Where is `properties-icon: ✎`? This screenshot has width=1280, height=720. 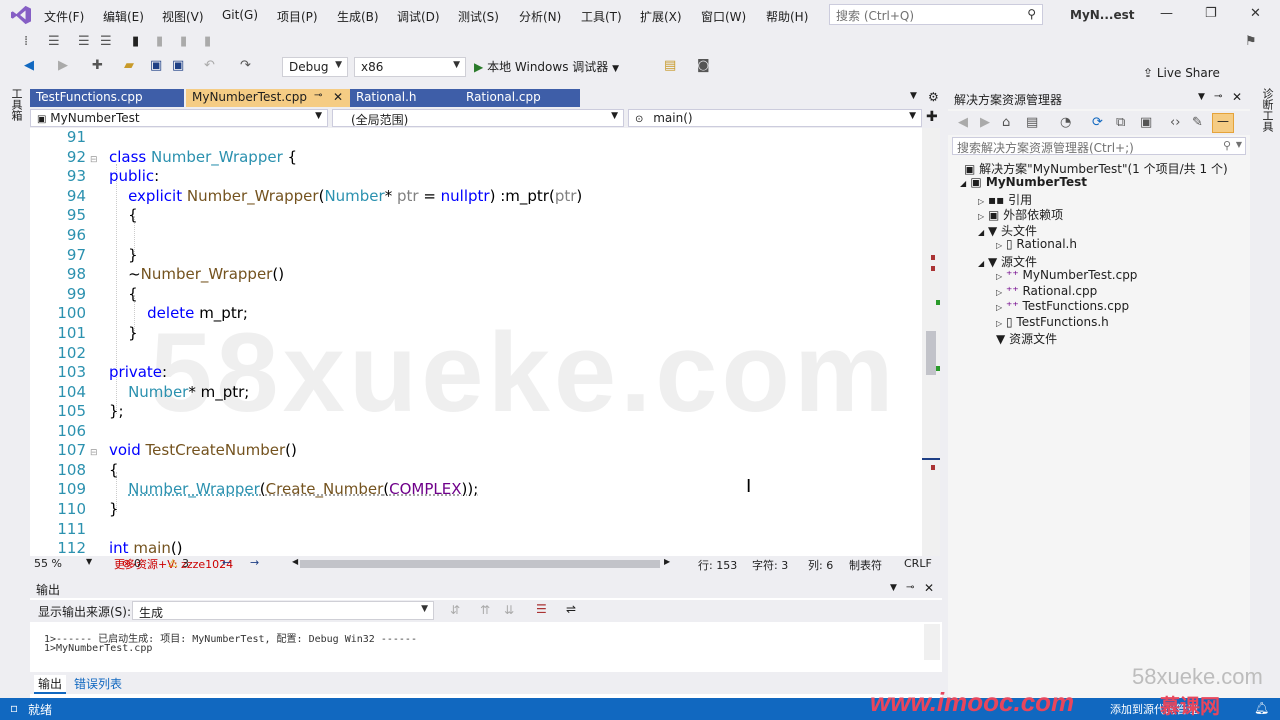 properties-icon: ✎ is located at coordinates (1197, 122).